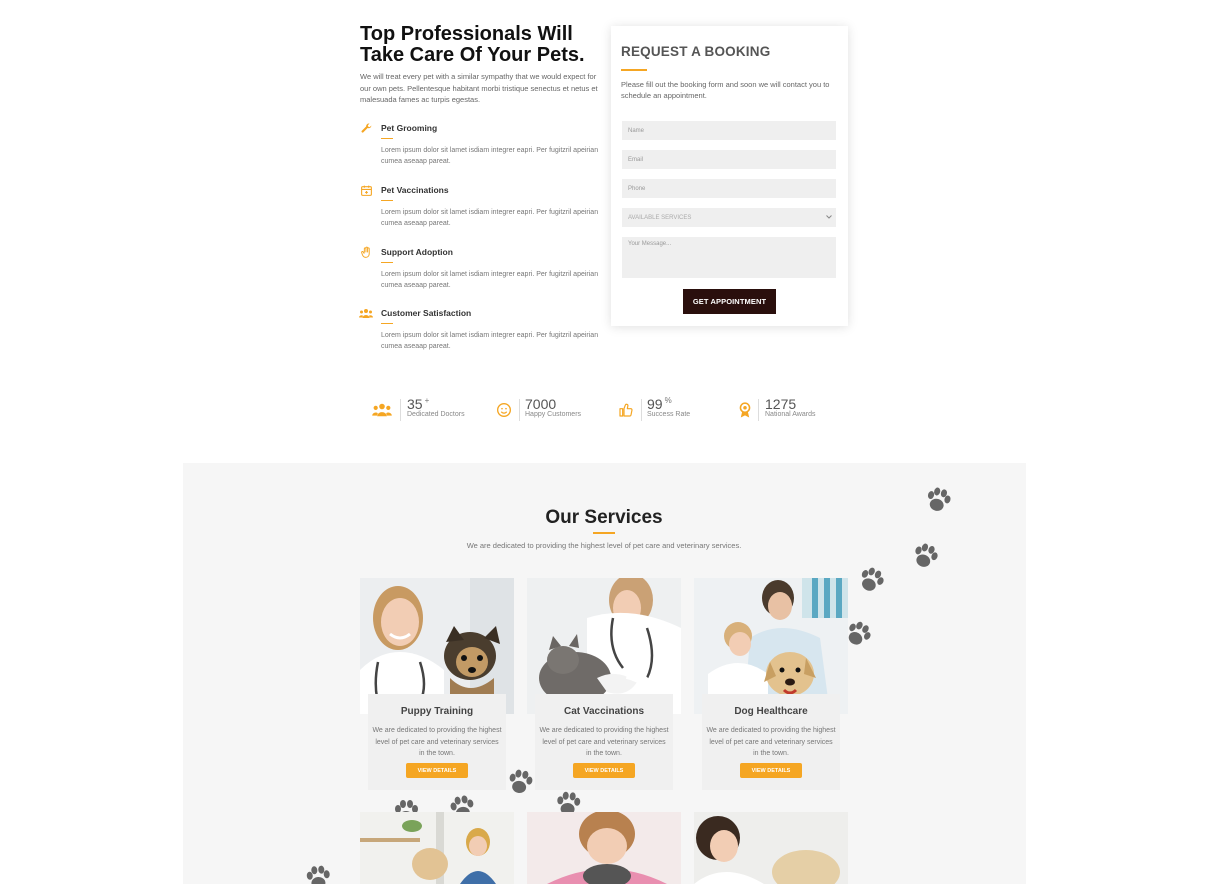 This screenshot has height=884, width=1208. What do you see at coordinates (436, 414) in the screenshot?
I see `stat-label: Dedicated Doctors` at bounding box center [436, 414].